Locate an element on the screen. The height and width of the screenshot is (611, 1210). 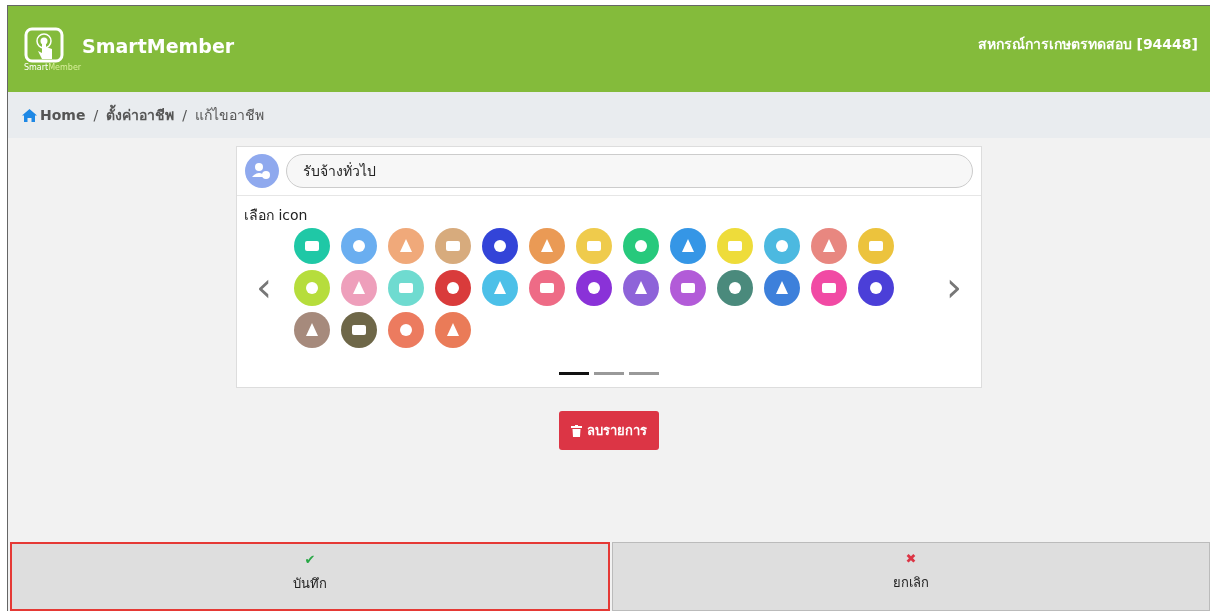
breadcrumb-link: ตั้งค่าอาชีพ is located at coordinates (140, 115).